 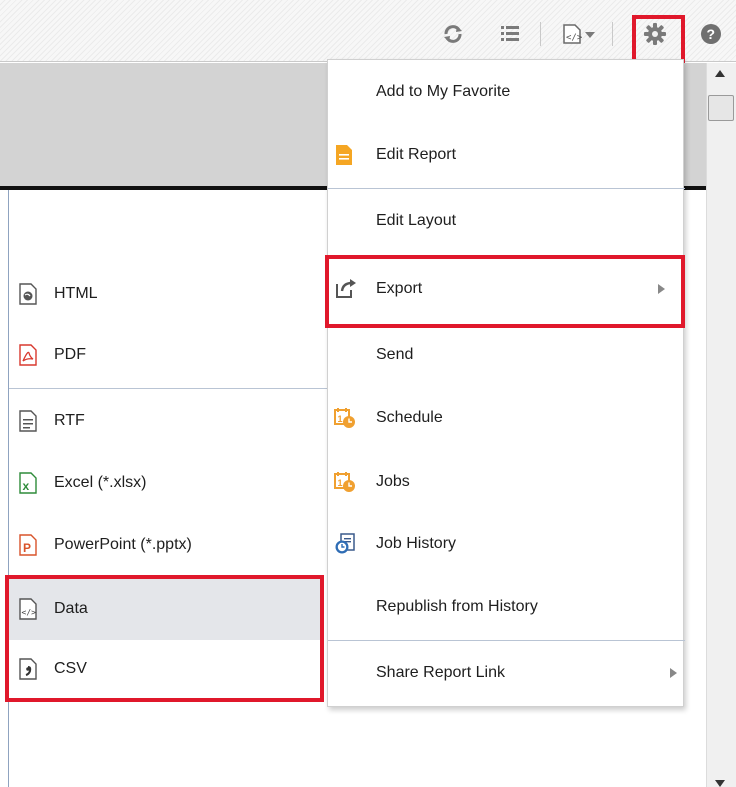 I want to click on export-item-powerpoint: P PowerPoint (*.pptx), so click(x=168, y=545).